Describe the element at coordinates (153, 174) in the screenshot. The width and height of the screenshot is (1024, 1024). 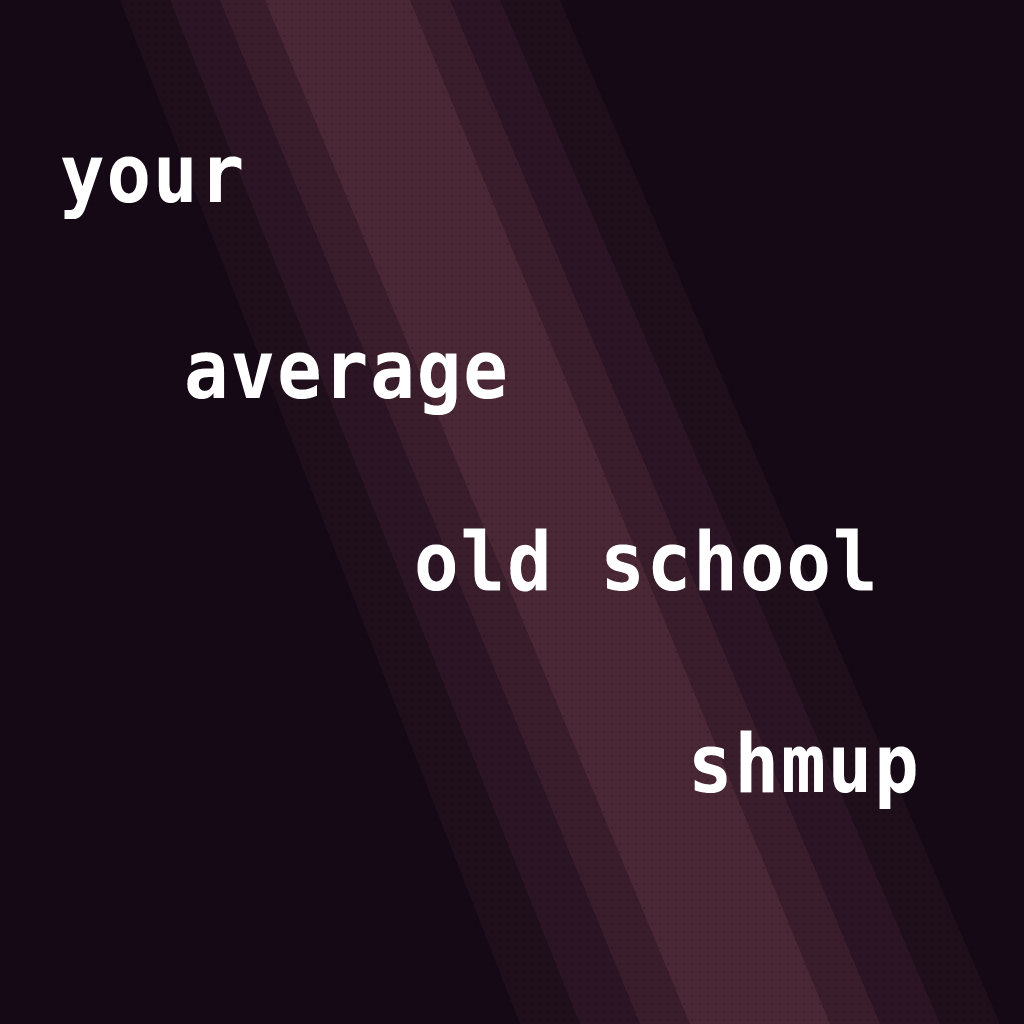
I see `title-word-your: your` at that location.